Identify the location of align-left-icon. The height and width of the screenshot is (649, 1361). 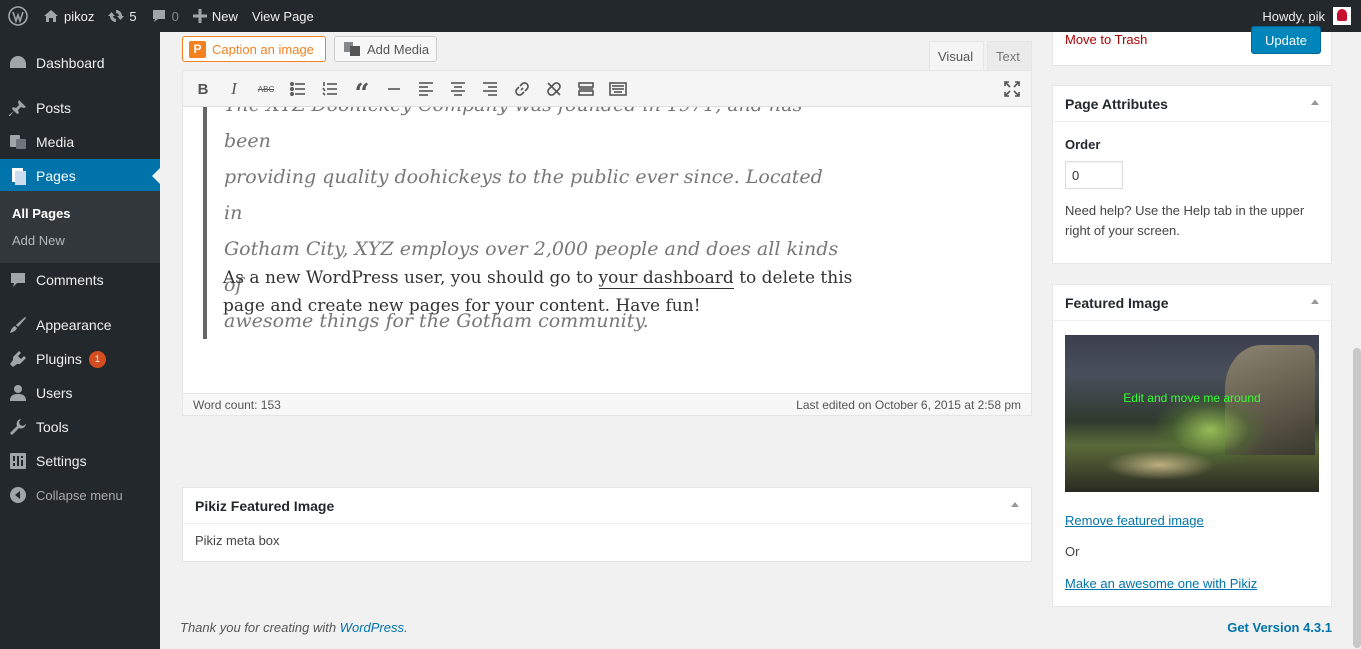
(426, 89).